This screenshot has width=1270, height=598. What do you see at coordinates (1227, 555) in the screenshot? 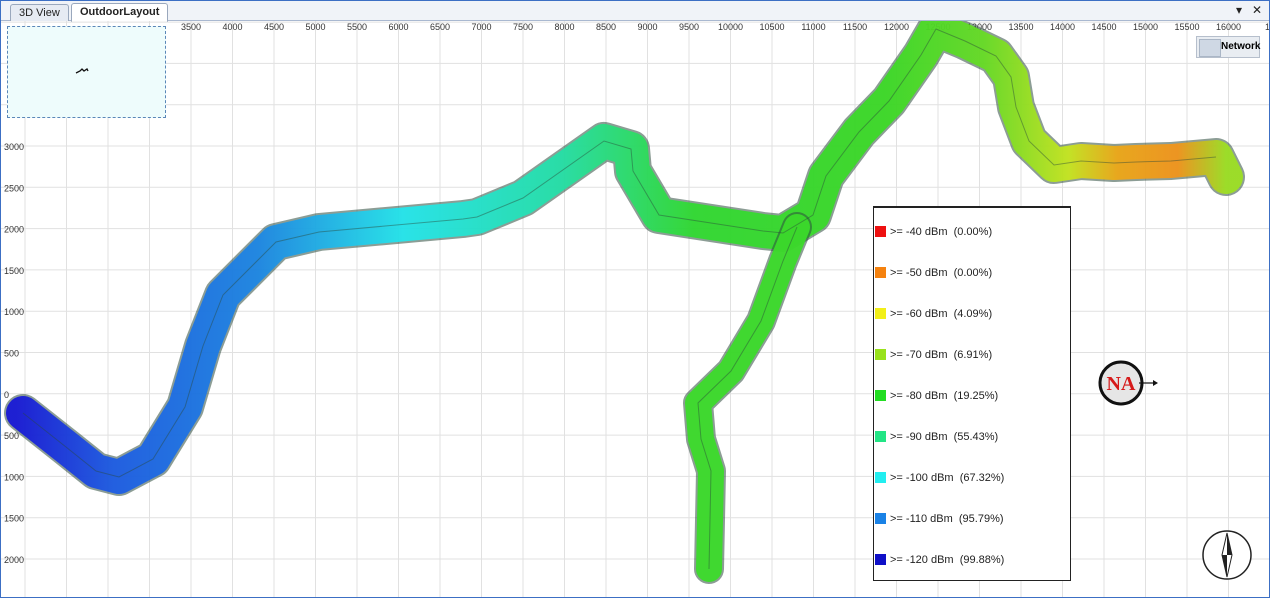
I see `north-arrow-icon` at bounding box center [1227, 555].